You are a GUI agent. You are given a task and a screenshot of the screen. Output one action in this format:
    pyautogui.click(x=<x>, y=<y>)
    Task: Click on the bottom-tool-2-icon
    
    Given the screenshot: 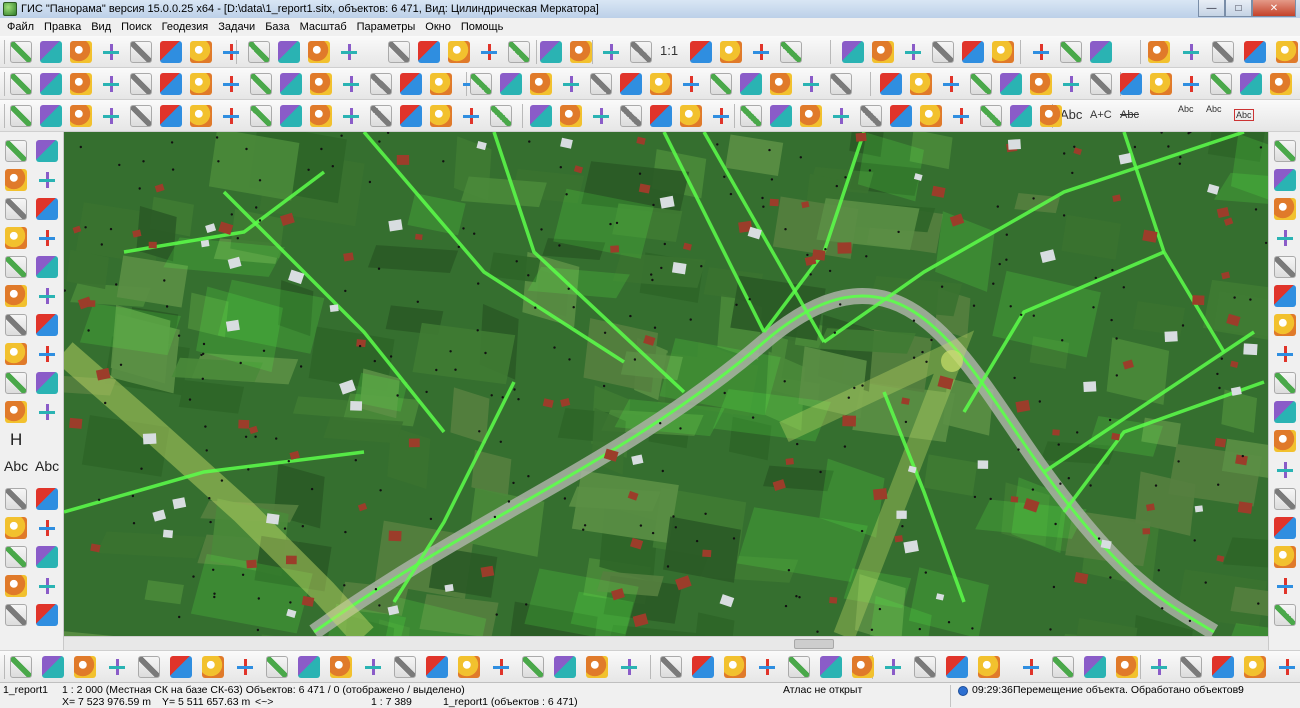 What is the action you would take?
    pyautogui.click(x=53, y=667)
    